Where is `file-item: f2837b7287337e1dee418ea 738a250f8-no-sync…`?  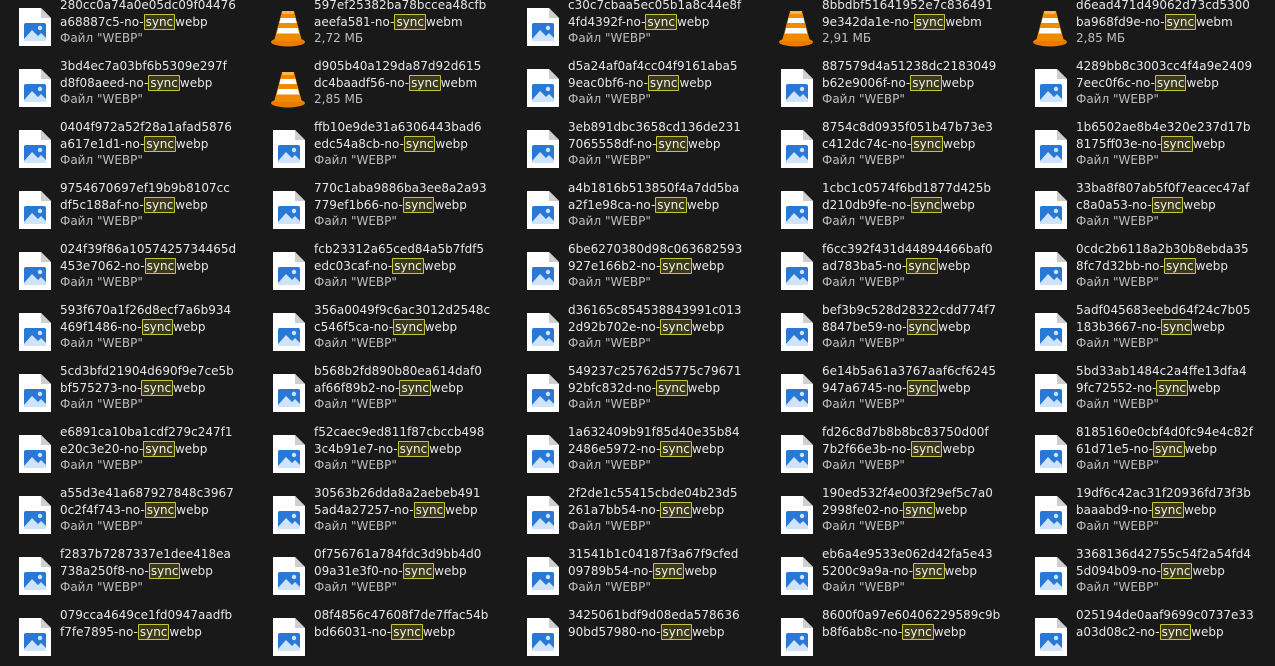 file-item: f2837b7287337e1dee418ea 738a250f8-no-sync… is located at coordinates (127, 574).